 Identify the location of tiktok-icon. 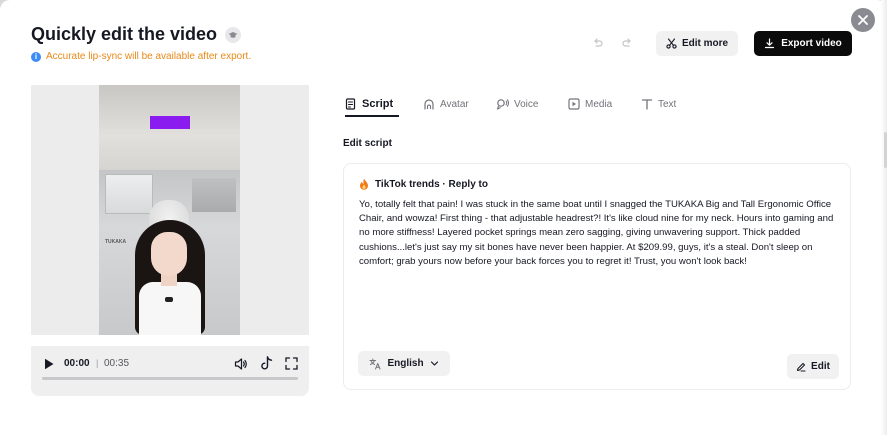
(266, 363).